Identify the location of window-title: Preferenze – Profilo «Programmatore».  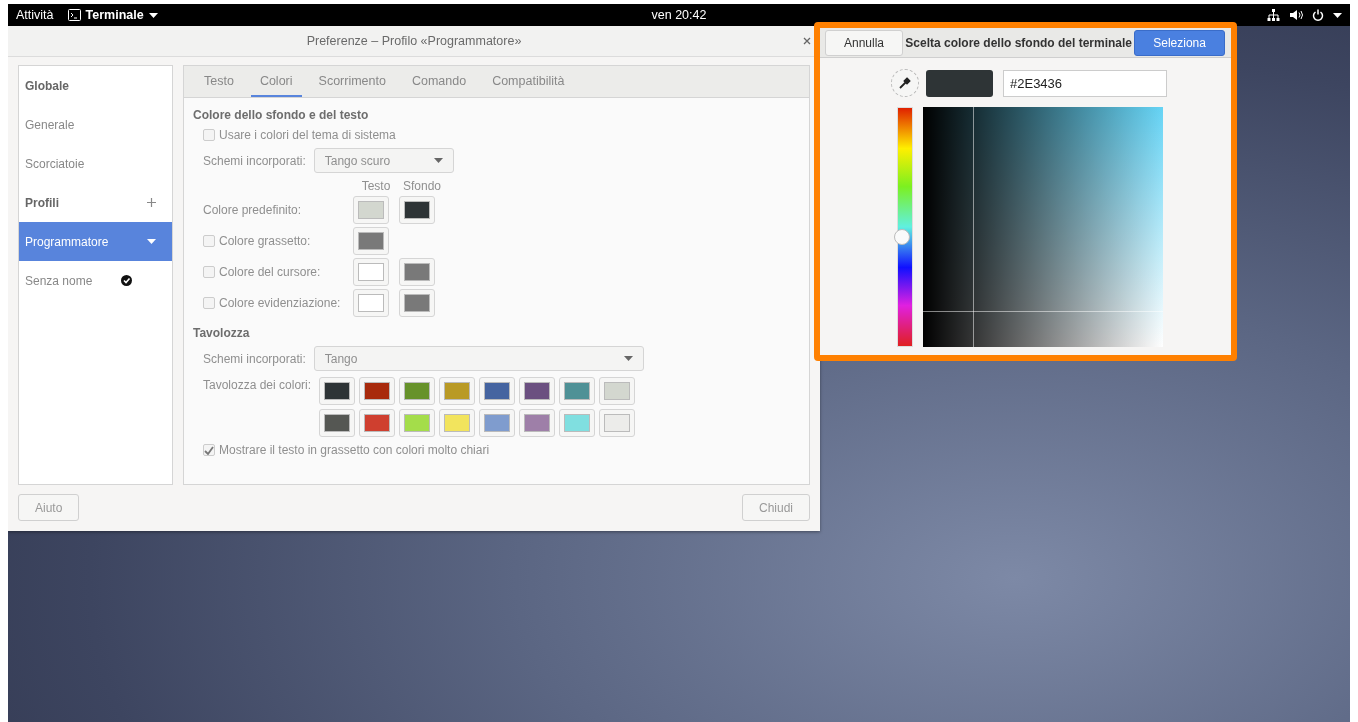
(414, 41).